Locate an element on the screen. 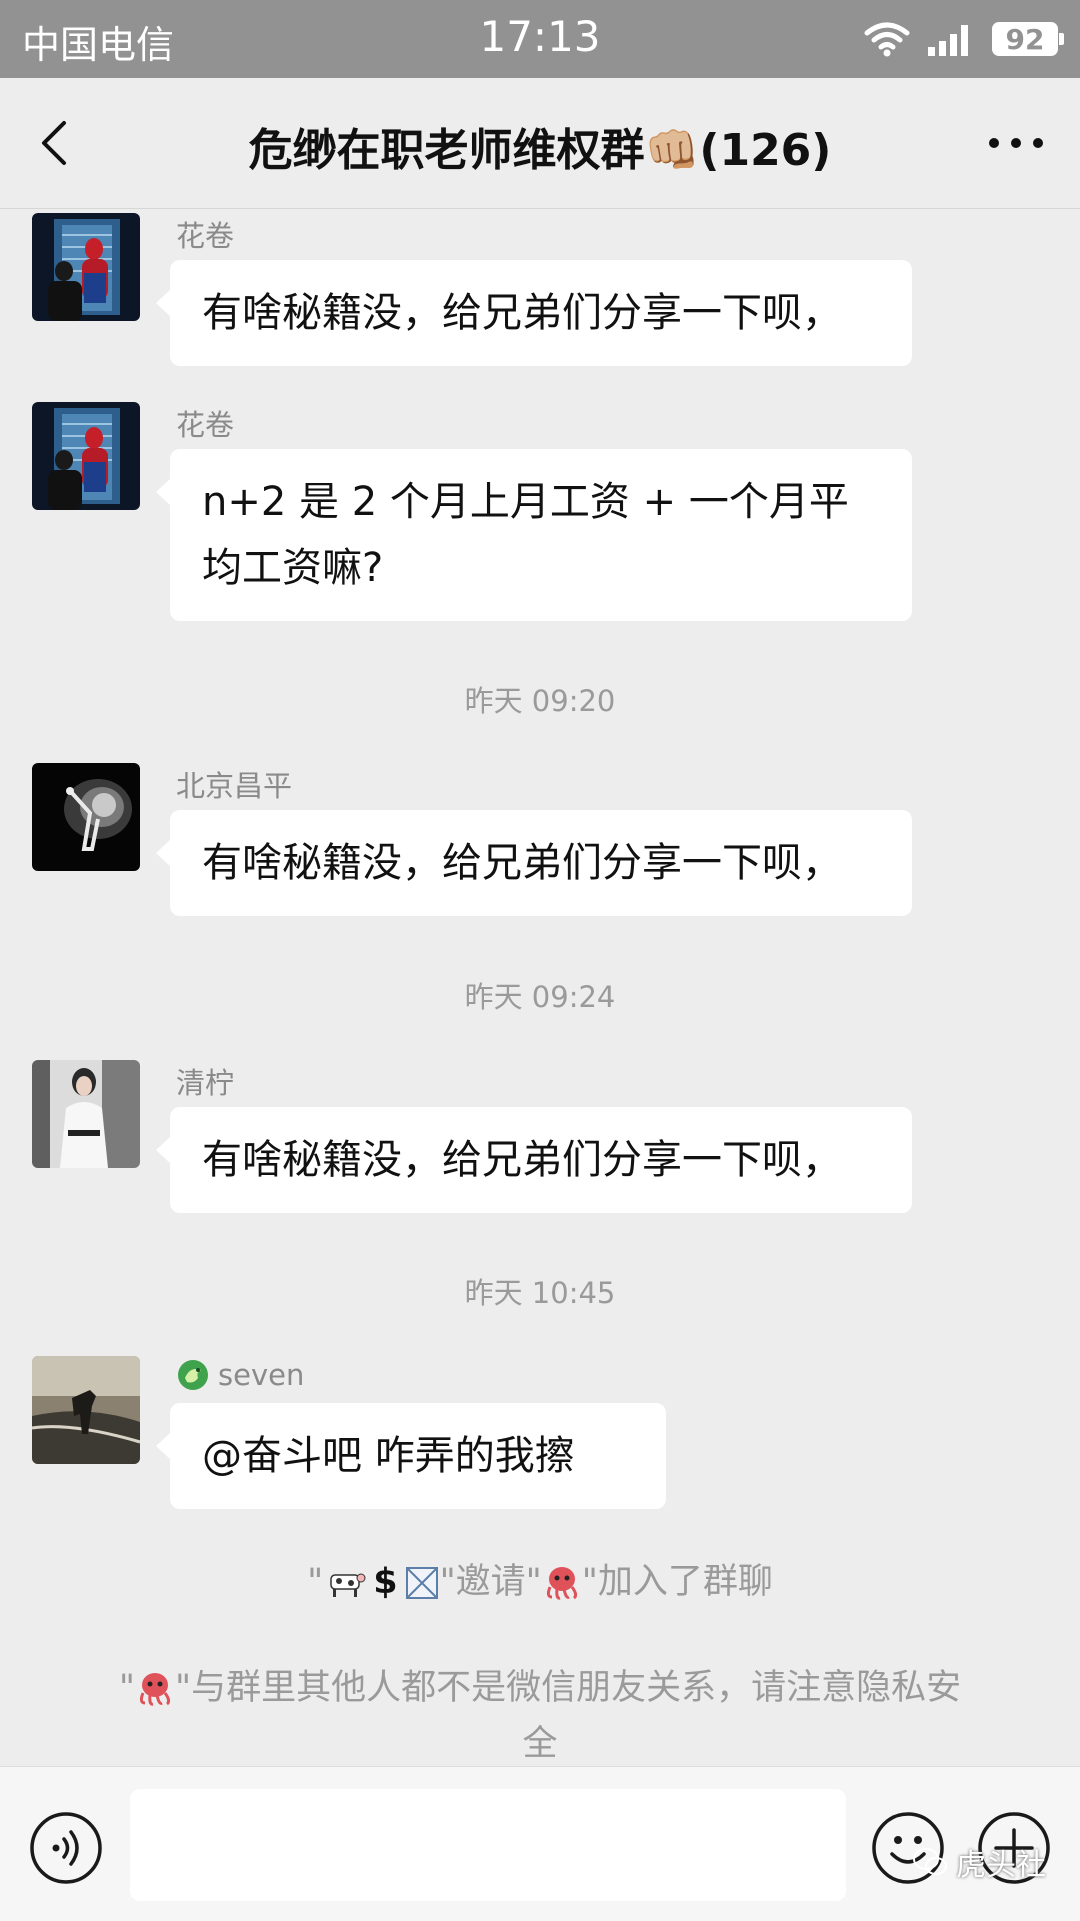 The width and height of the screenshot is (1080, 1921). watermark-text: 虎头社 is located at coordinates (1001, 1865).